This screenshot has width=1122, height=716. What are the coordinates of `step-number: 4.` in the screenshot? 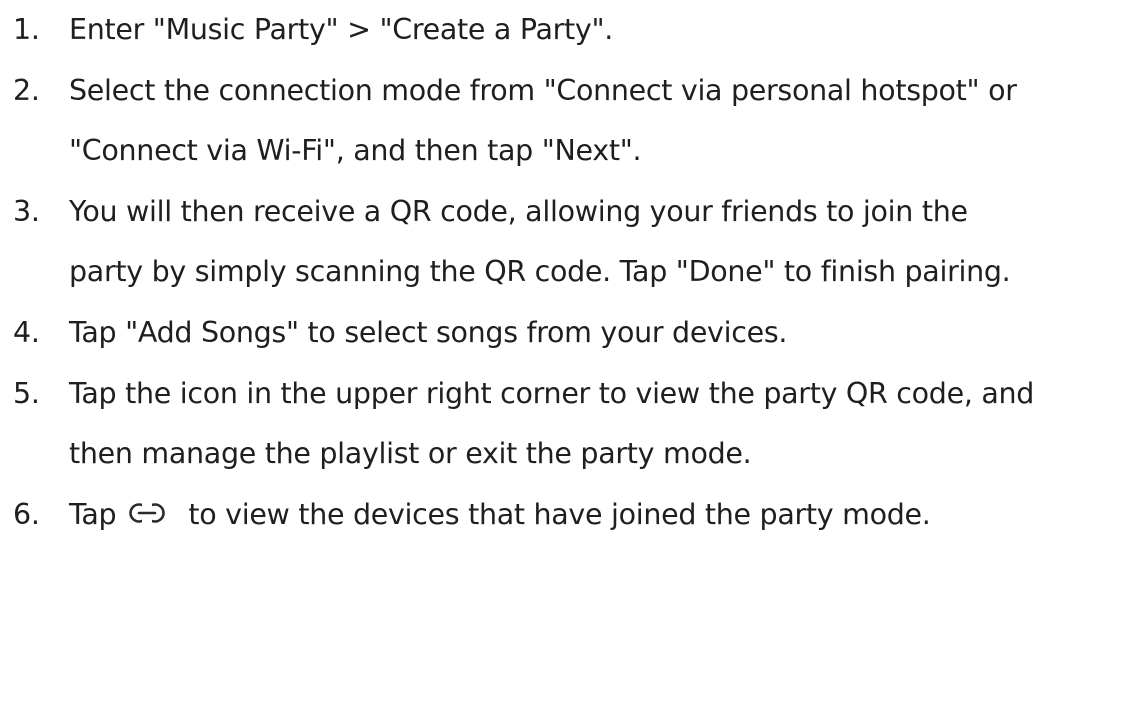 It's located at (26, 332).